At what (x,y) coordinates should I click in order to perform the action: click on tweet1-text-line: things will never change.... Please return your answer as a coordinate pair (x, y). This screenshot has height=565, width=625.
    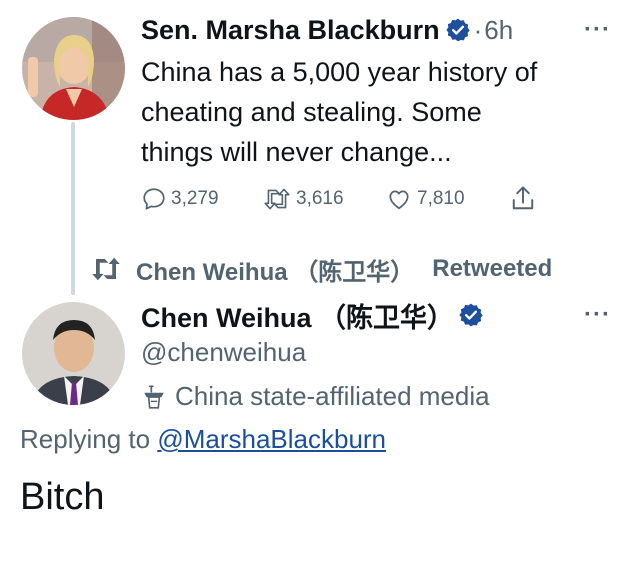
    Looking at the image, I should click on (296, 152).